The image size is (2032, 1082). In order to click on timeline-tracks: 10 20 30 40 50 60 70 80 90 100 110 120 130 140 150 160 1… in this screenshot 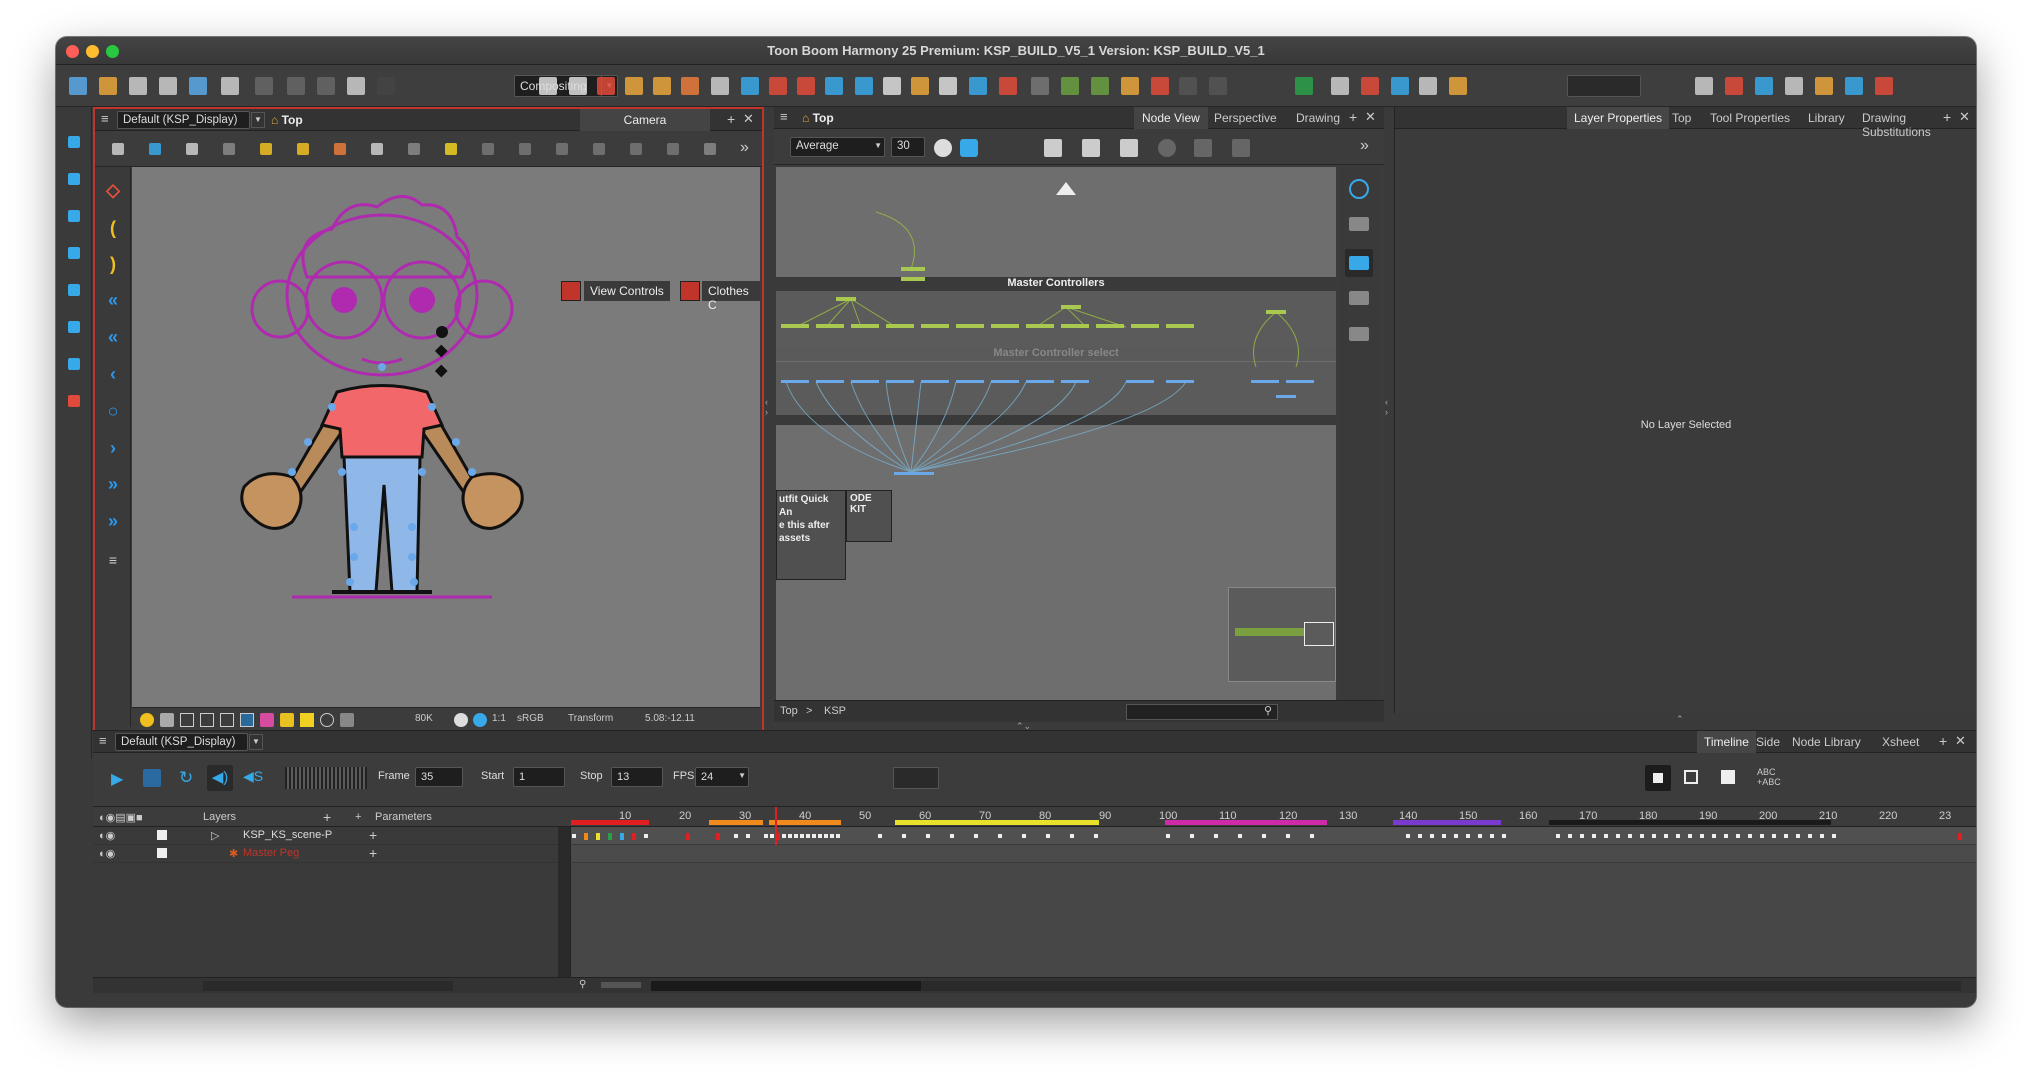, I will do `click(1273, 900)`.